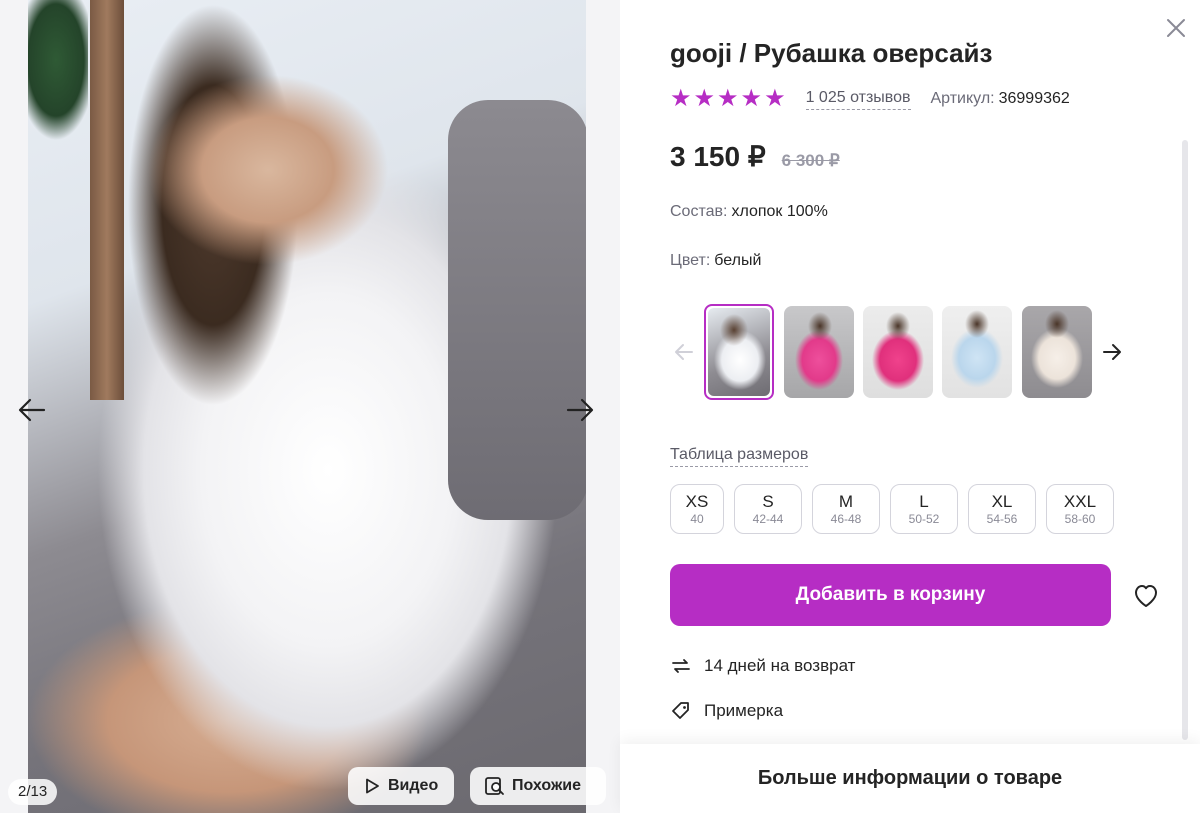 This screenshot has width=1200, height=813. Describe the element at coordinates (739, 352) in the screenshot. I see `variant-thumb-white` at that location.